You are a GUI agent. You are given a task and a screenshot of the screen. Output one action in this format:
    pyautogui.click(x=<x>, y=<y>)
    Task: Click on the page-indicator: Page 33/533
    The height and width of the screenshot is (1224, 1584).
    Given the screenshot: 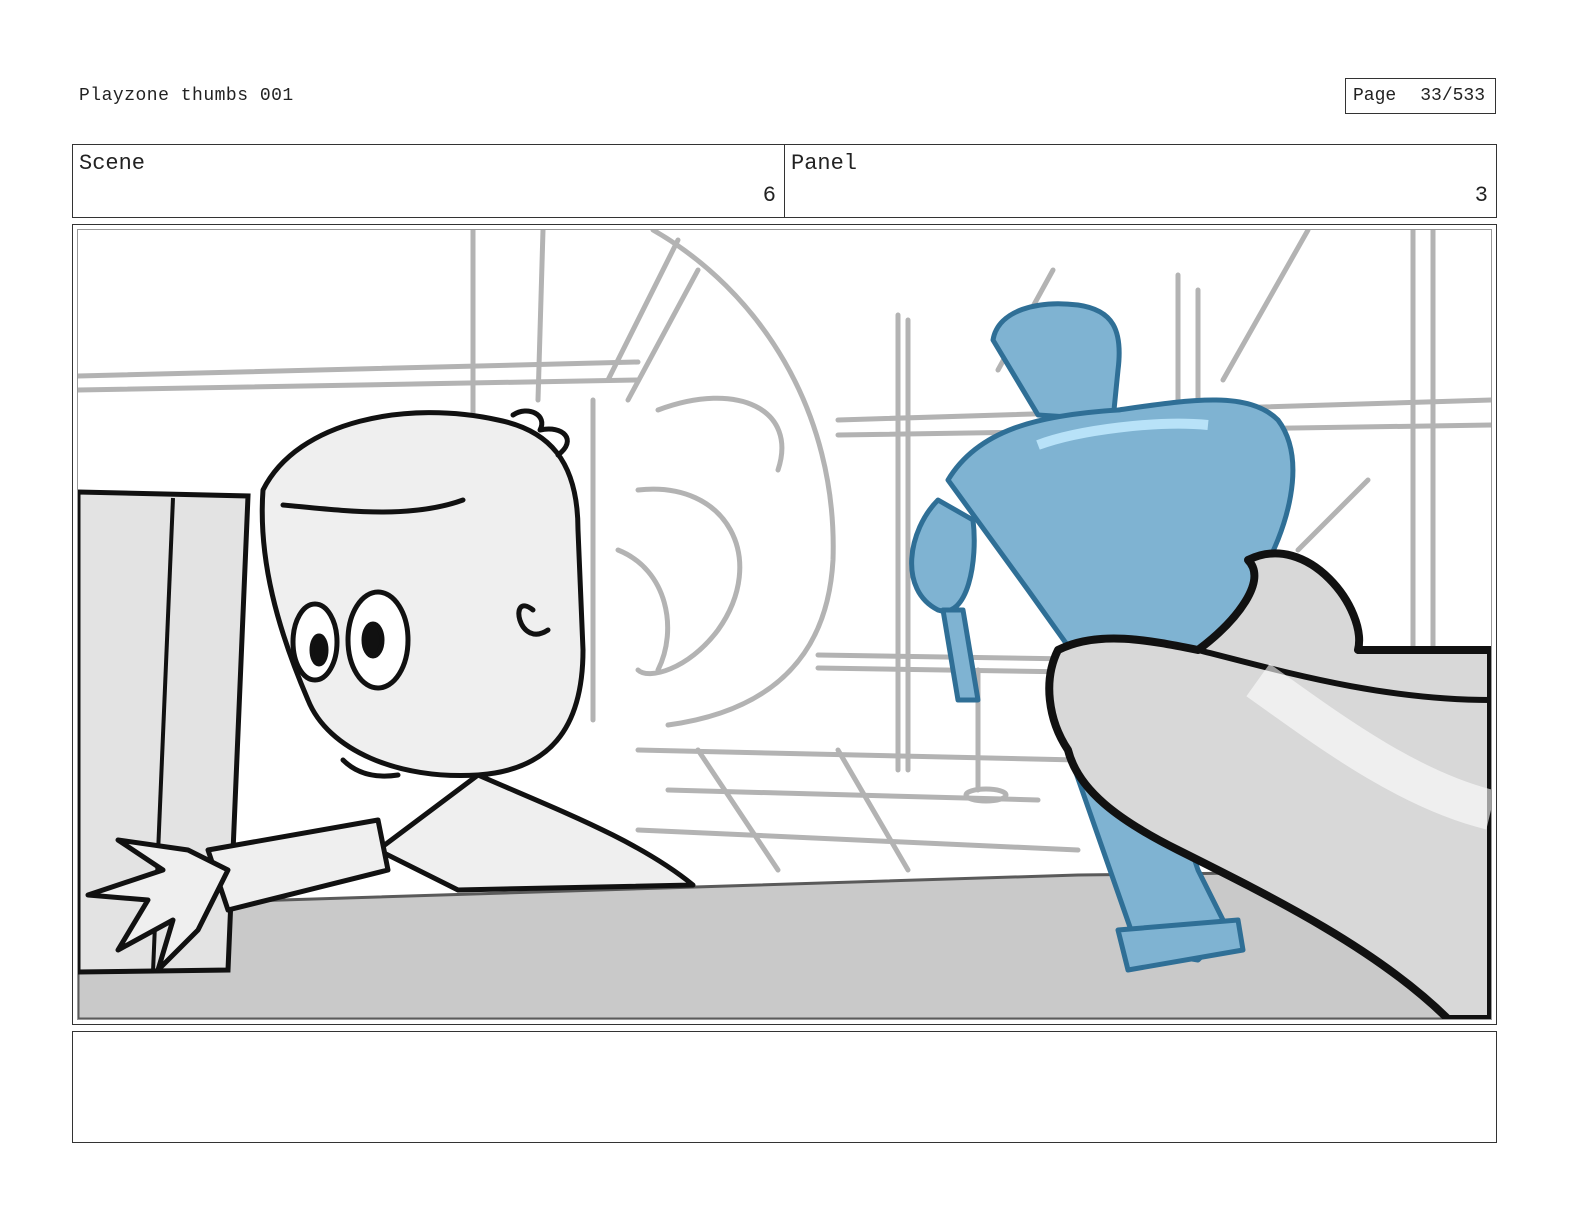 What is the action you would take?
    pyautogui.click(x=1420, y=96)
    